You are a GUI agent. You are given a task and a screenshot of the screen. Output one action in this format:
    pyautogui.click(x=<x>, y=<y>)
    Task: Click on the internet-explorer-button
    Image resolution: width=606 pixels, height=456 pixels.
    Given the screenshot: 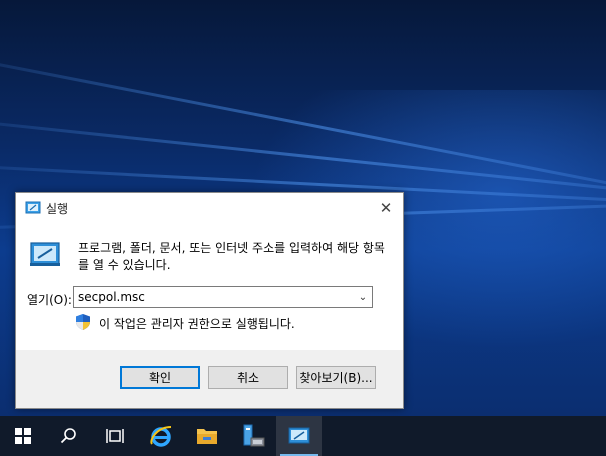 What is the action you would take?
    pyautogui.click(x=161, y=436)
    